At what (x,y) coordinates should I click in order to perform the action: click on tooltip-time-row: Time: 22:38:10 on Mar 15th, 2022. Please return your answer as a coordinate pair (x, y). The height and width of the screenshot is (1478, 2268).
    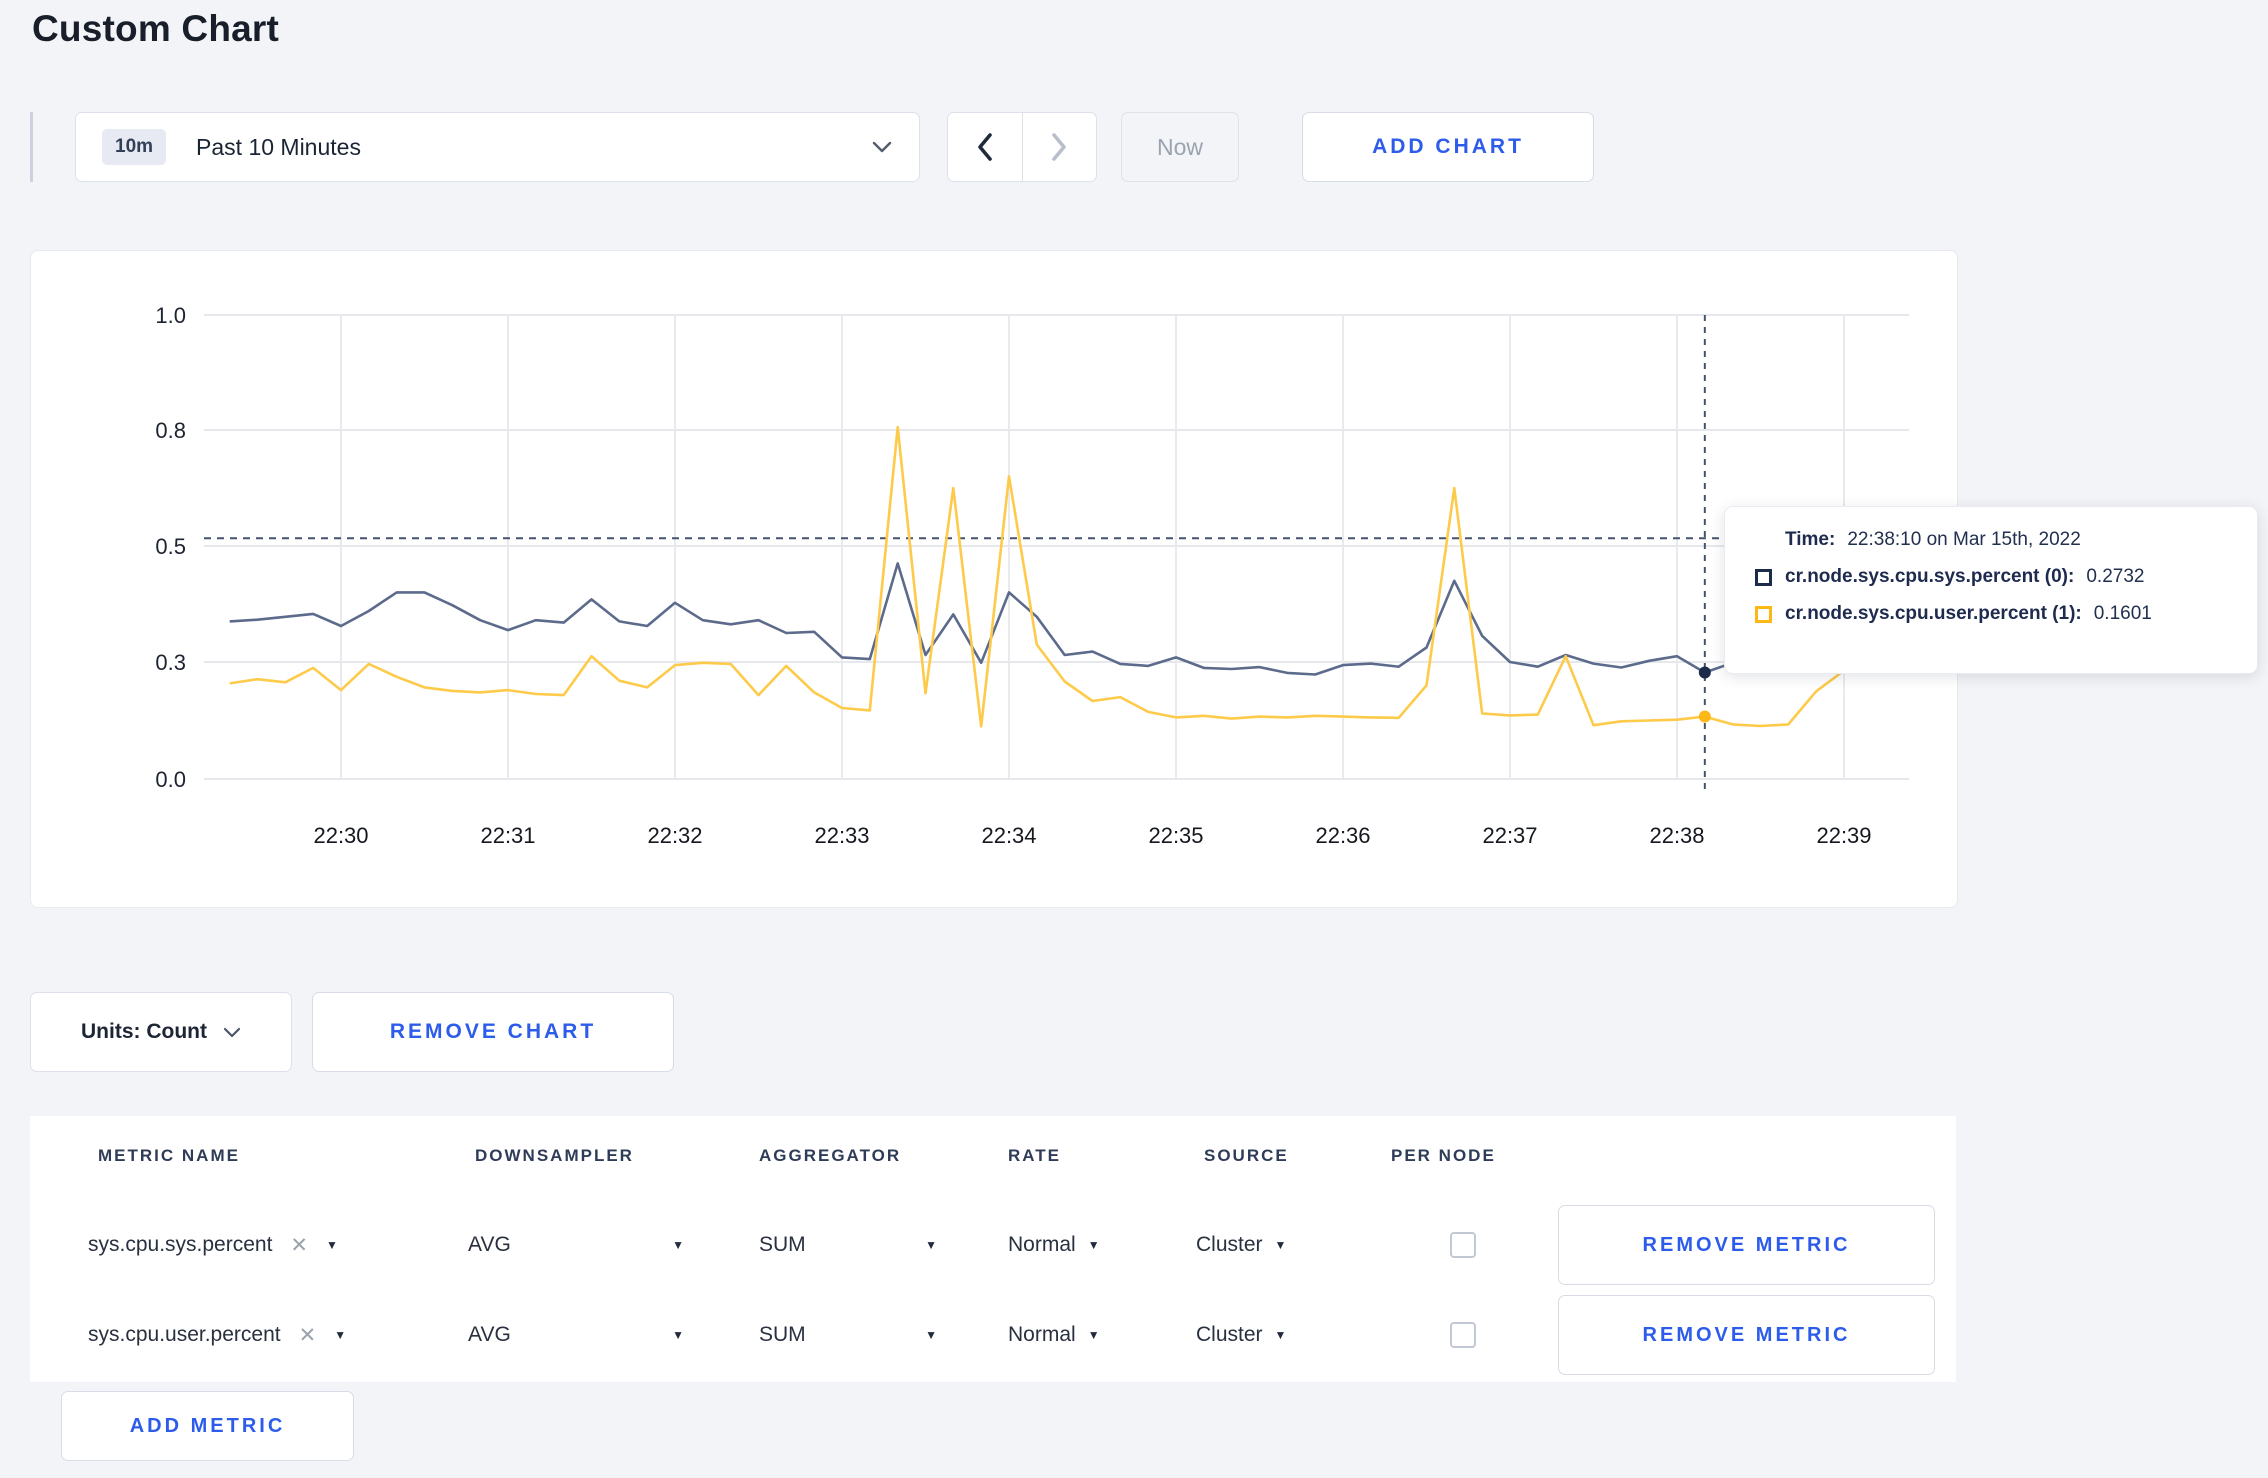
    Looking at the image, I should click on (2006, 540).